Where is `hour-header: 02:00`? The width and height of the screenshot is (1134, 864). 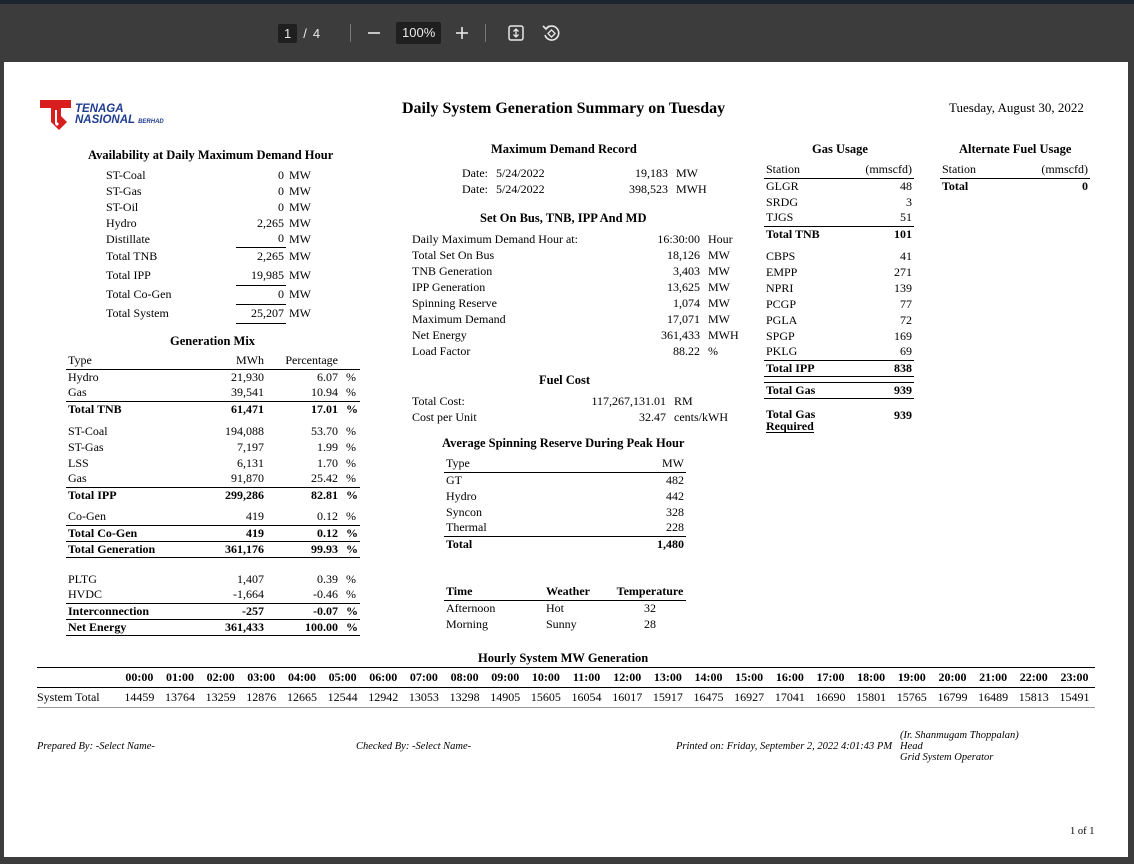 hour-header: 02:00 is located at coordinates (220, 677).